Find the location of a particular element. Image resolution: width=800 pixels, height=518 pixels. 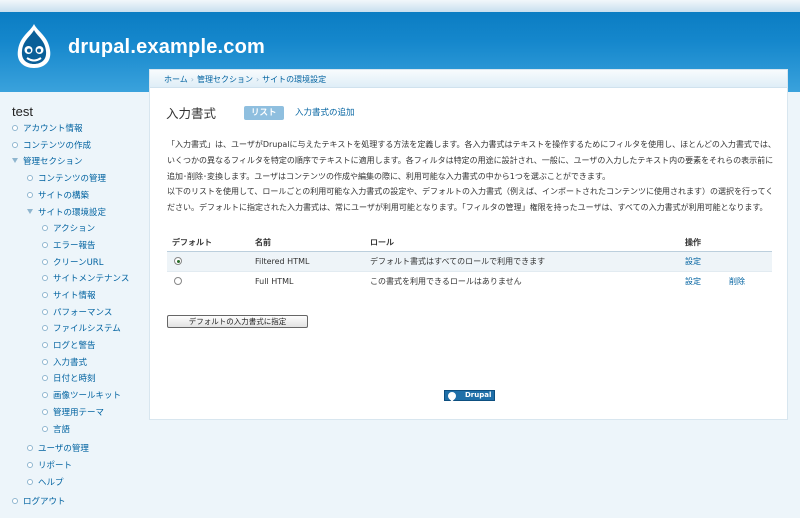

sidebar-title: test is located at coordinates (22, 111).